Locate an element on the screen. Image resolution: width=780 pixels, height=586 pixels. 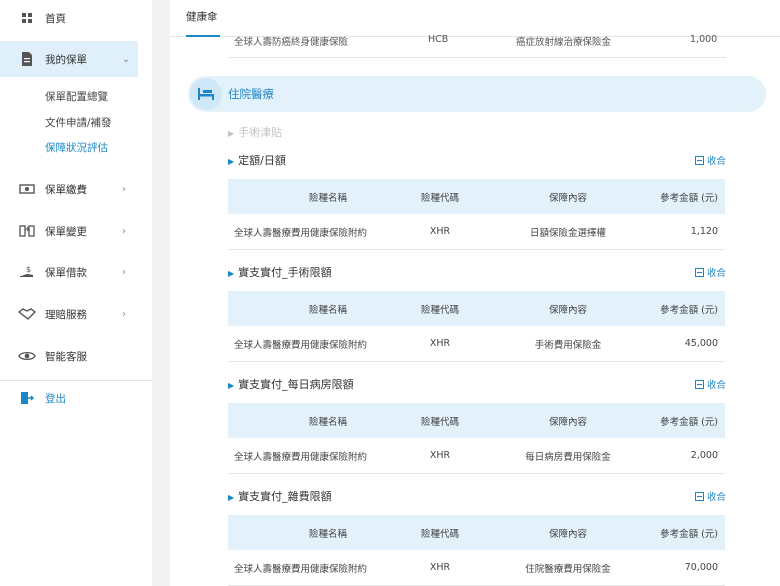
cell-amount: 1,000 is located at coordinates (704, 39).